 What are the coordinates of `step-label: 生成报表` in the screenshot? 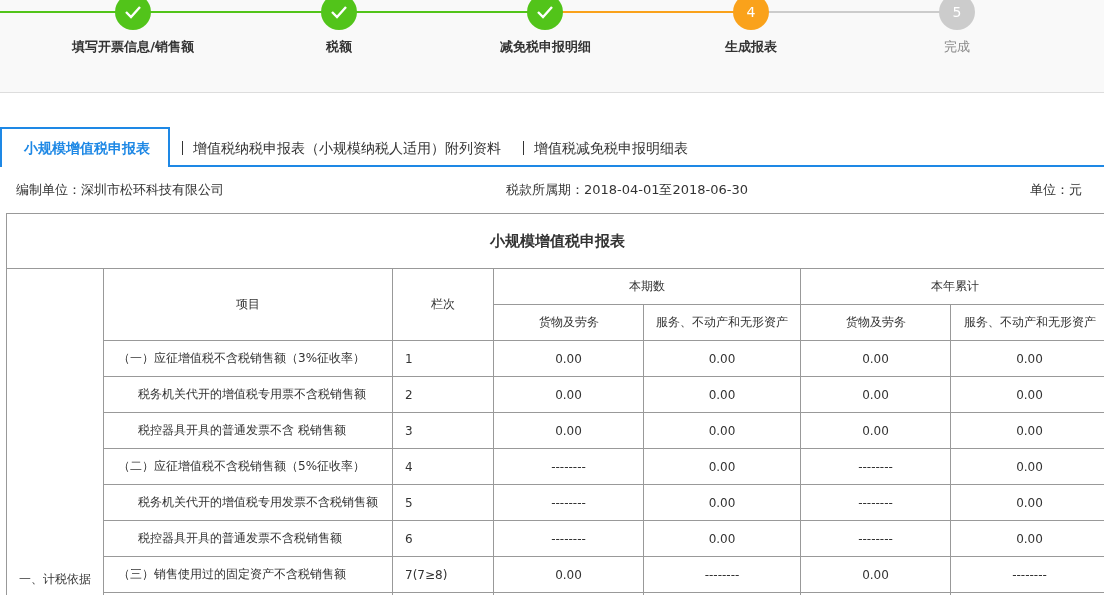 It's located at (751, 47).